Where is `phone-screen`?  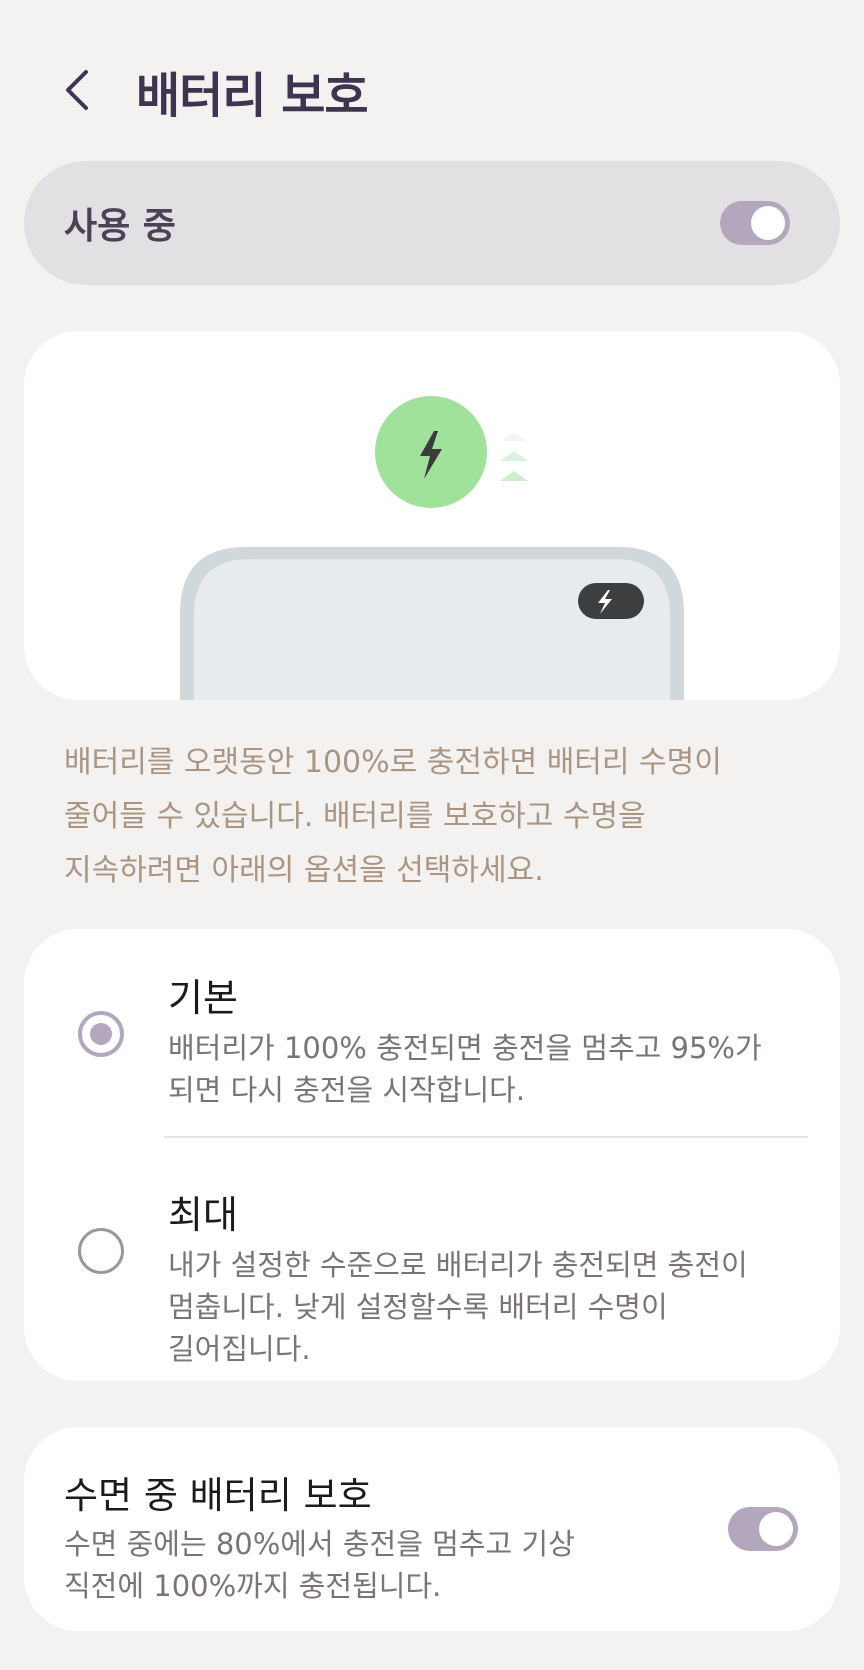 phone-screen is located at coordinates (432, 629).